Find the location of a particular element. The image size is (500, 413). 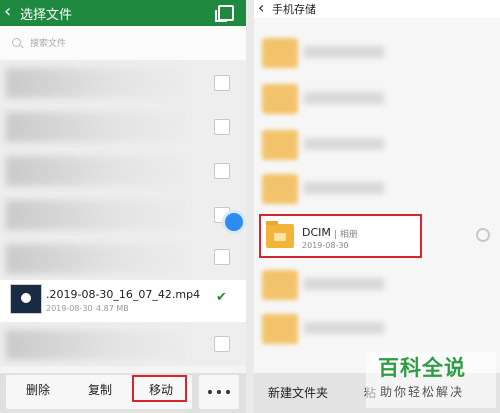

new-folder-button: 新建文件夹 is located at coordinates (298, 392).